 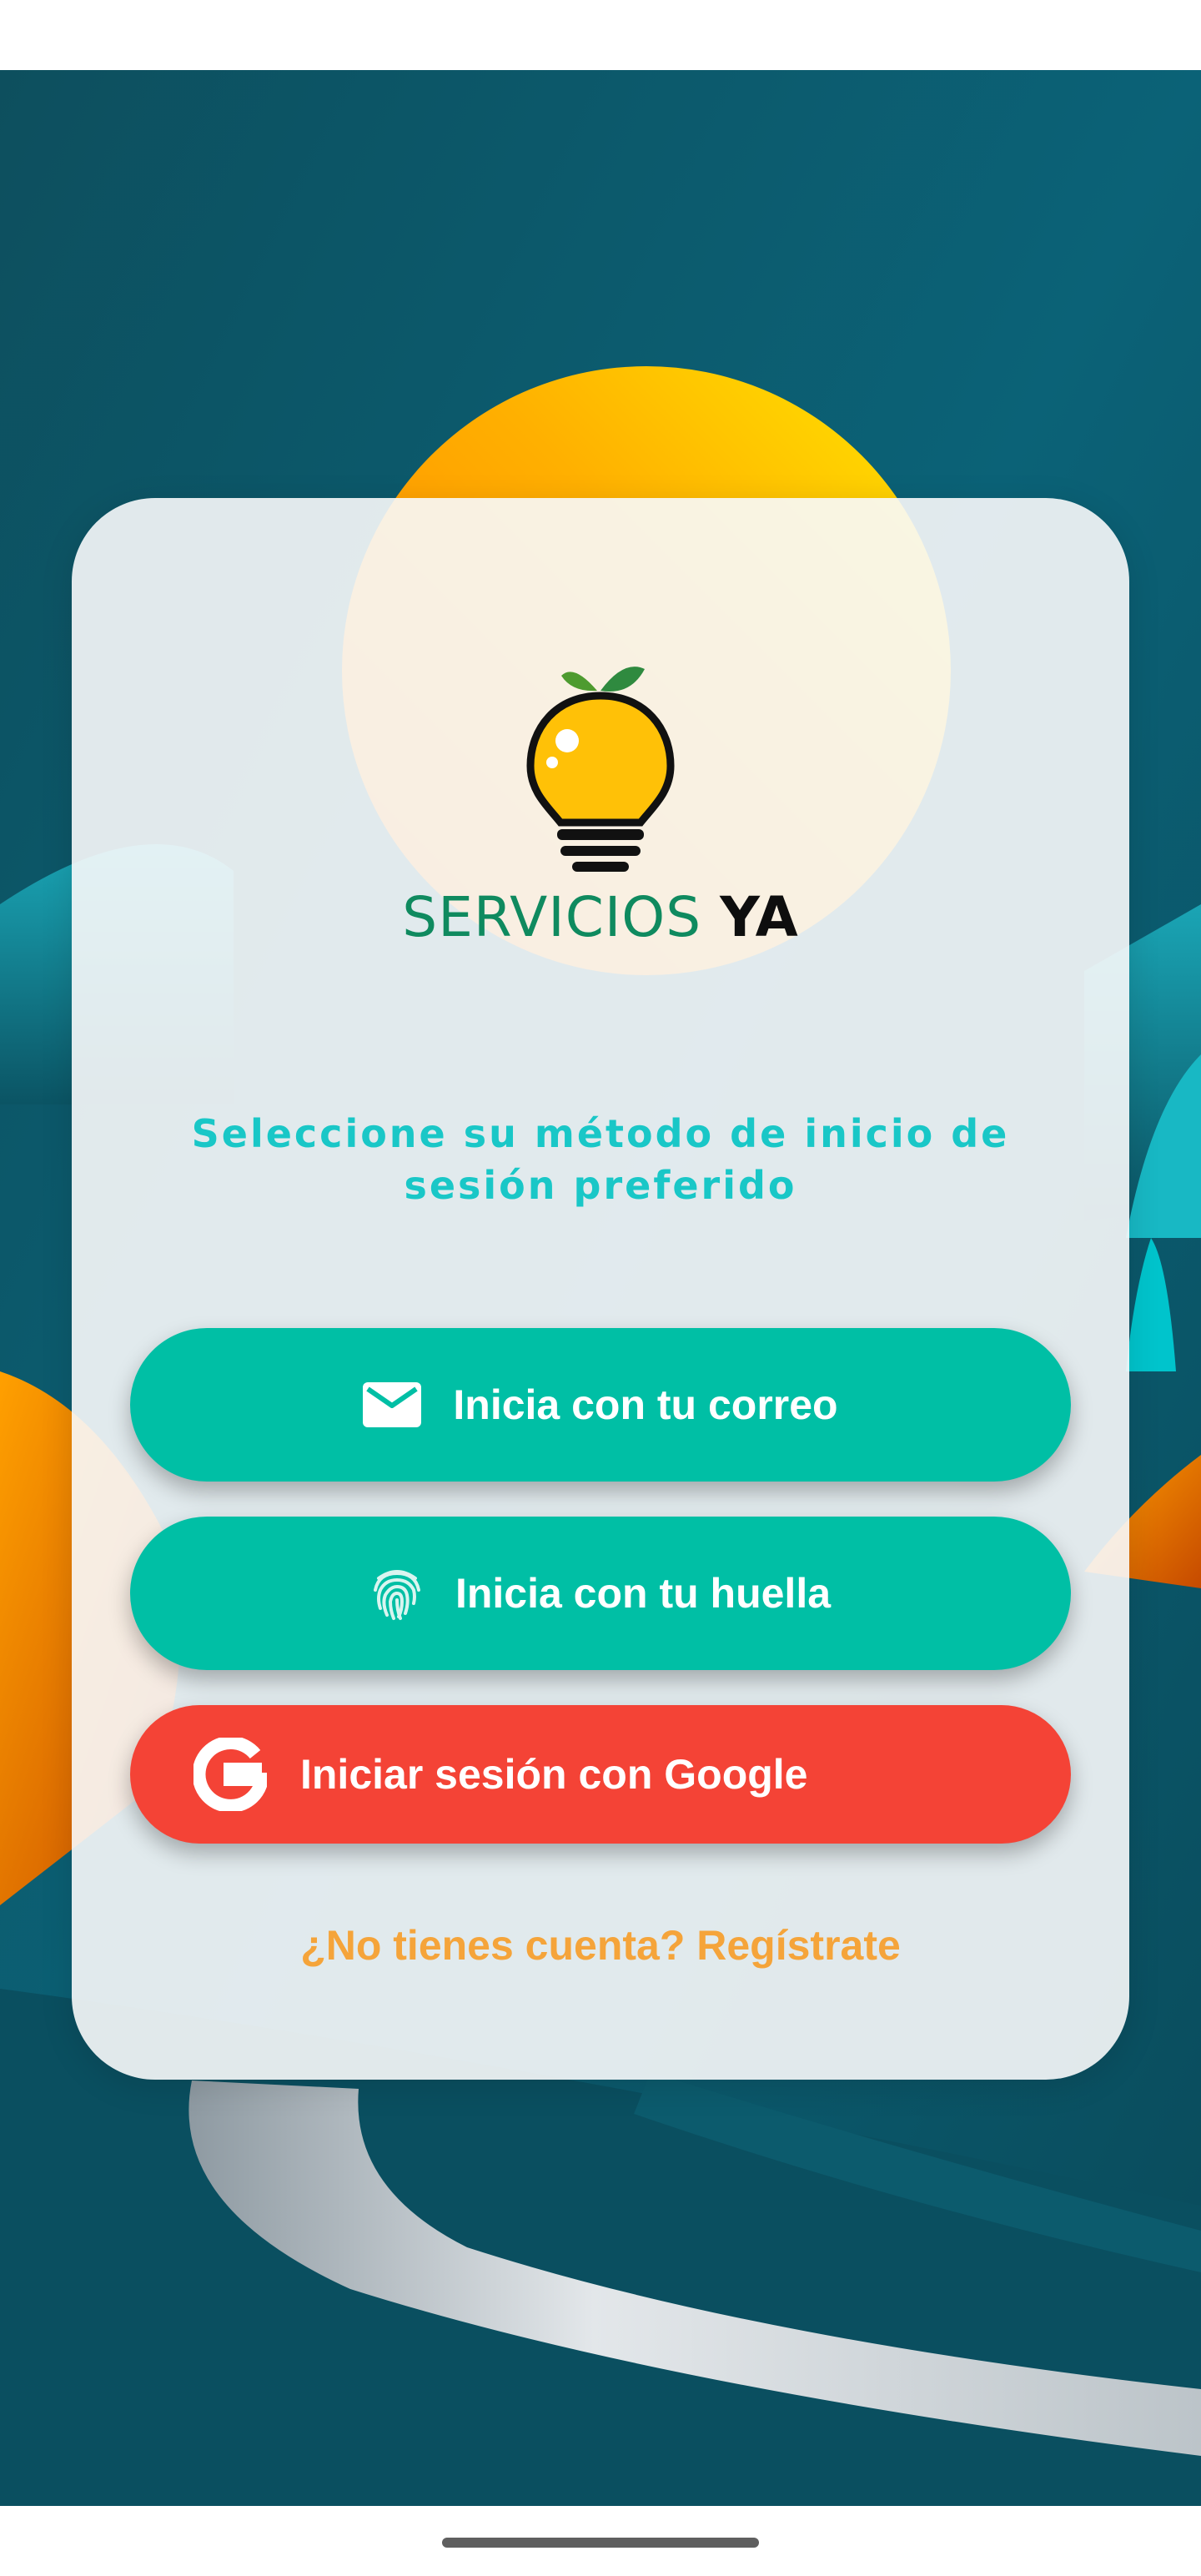 I want to click on navigation-bar, so click(x=601, y=2541).